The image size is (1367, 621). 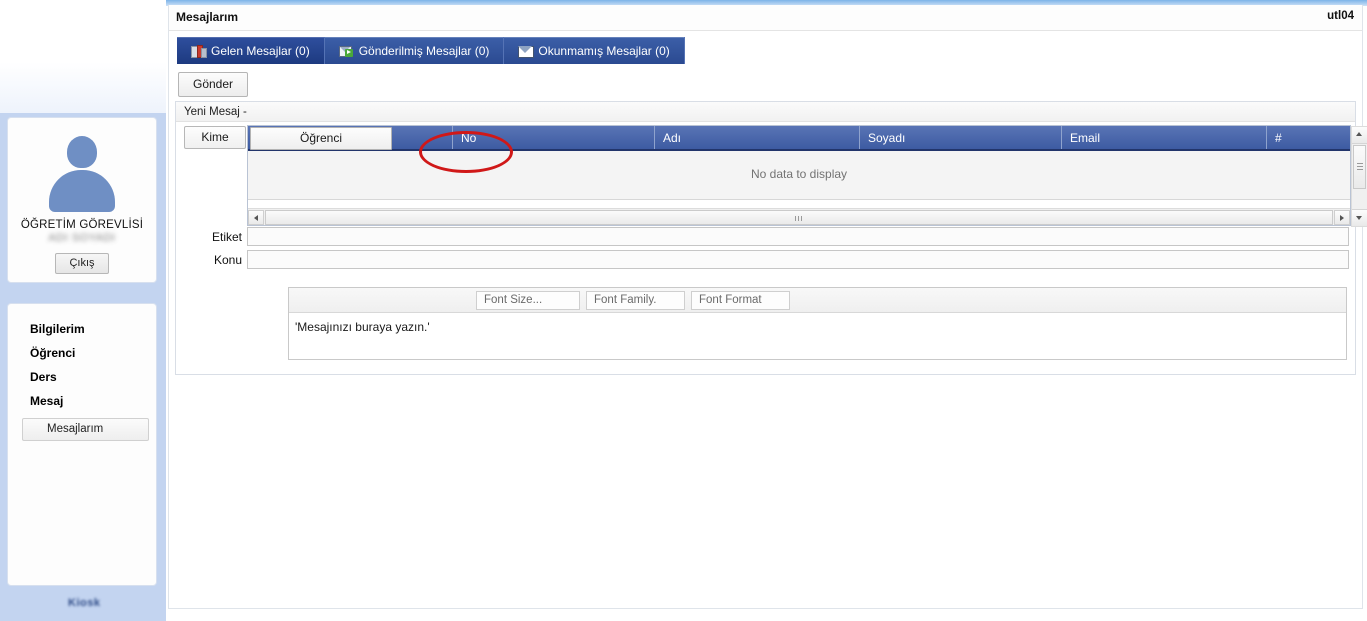 What do you see at coordinates (817, 300) in the screenshot?
I see `editor-toolbar: Font Size... Font Family. Font Format` at bounding box center [817, 300].